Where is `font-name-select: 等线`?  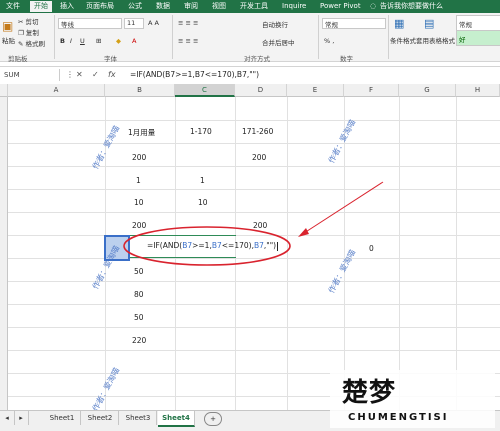 font-name-select: 等线 is located at coordinates (90, 23).